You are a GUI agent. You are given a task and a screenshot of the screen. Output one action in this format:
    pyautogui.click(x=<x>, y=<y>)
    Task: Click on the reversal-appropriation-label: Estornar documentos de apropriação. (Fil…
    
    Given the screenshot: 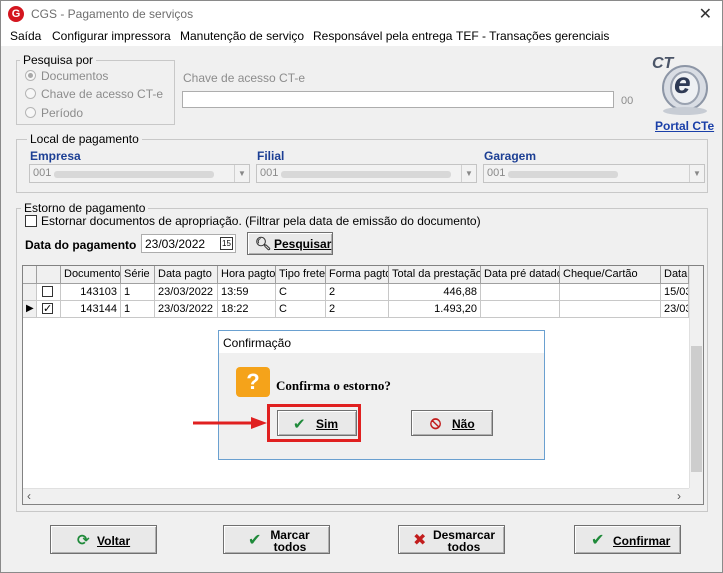 What is the action you would take?
    pyautogui.click(x=261, y=221)
    